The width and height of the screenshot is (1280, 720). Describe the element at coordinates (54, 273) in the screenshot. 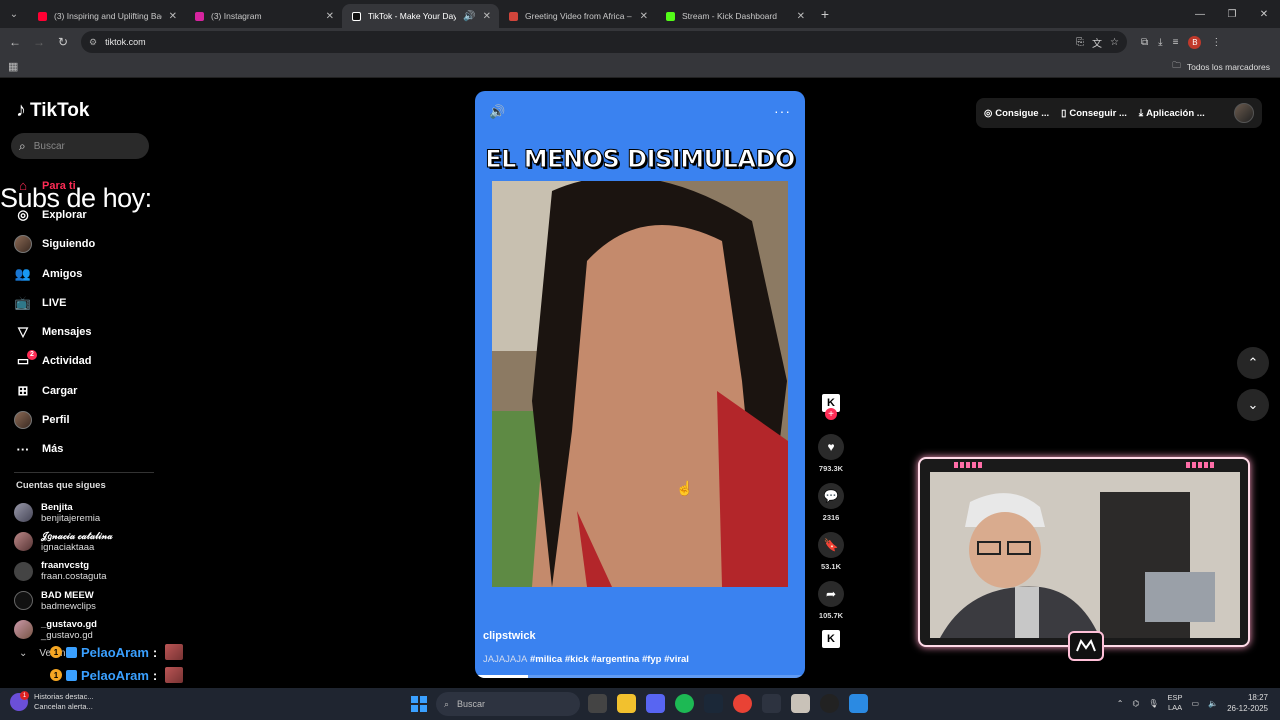

I see `sidebar-item-amigos: 👥 Amigos` at that location.